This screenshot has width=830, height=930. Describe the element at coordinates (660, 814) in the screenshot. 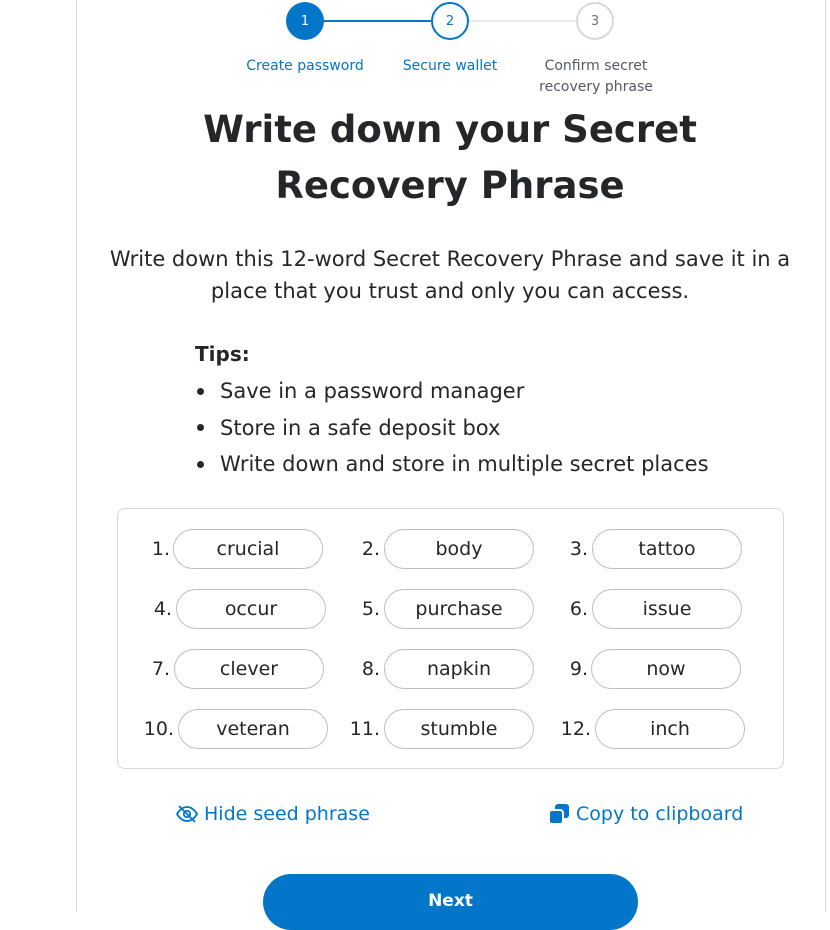

I see `copy-to-clipboard-label: Copy to clipboard` at that location.